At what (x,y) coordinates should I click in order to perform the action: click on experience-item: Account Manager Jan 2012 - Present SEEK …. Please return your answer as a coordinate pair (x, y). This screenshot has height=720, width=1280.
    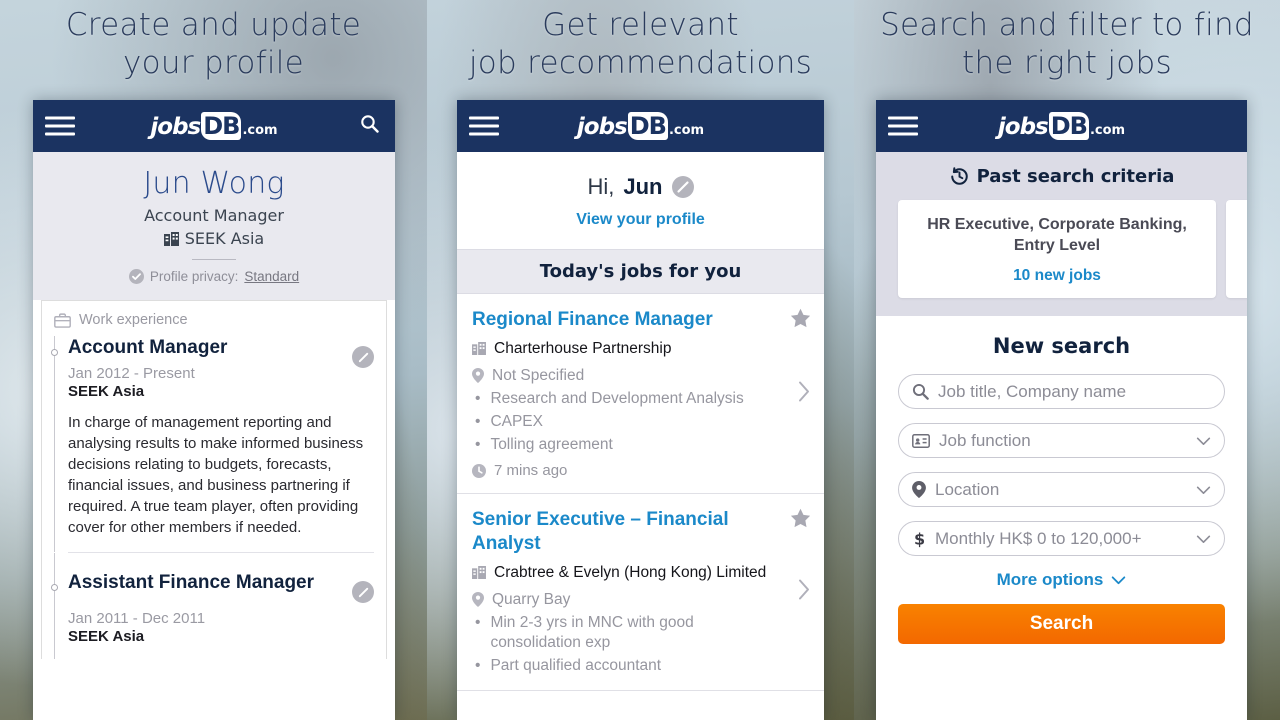
    Looking at the image, I should click on (214, 444).